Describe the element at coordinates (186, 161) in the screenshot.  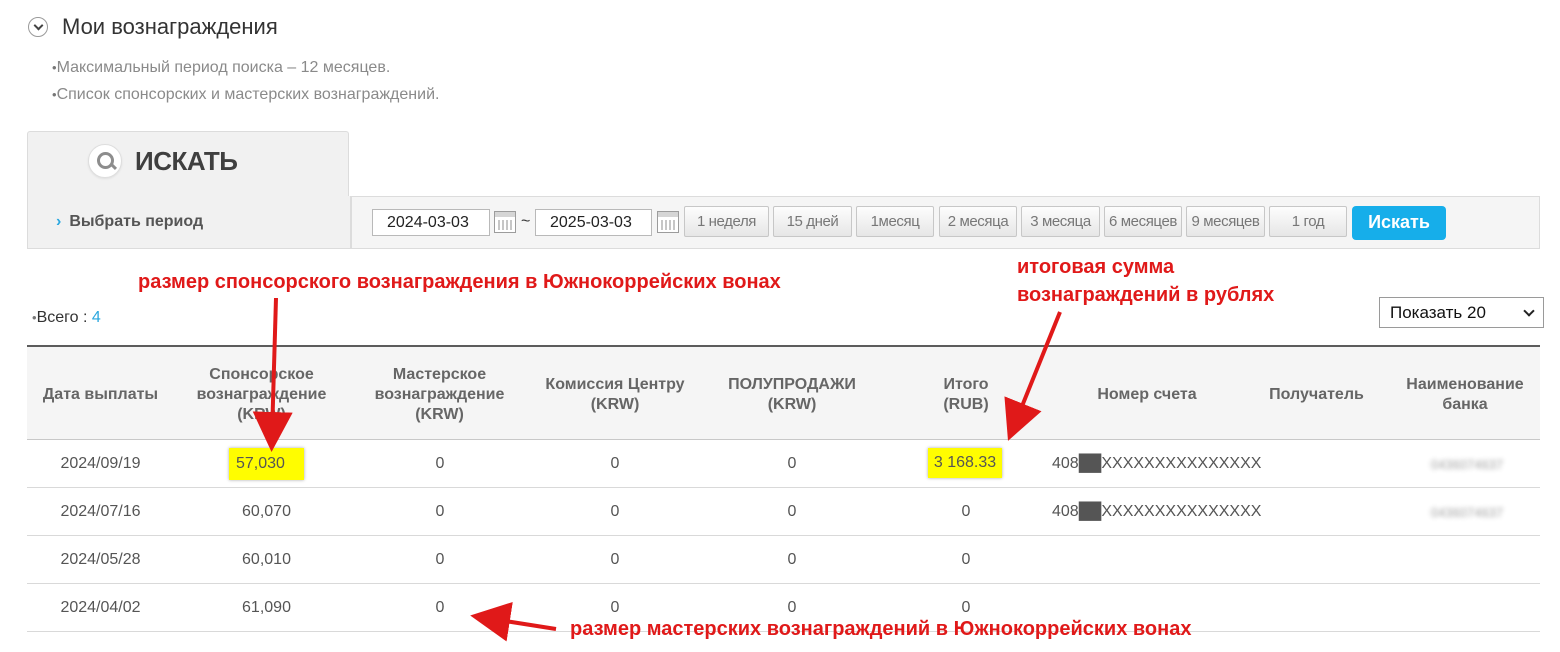
I see `search-tab-label: ИСКАТЬ` at that location.